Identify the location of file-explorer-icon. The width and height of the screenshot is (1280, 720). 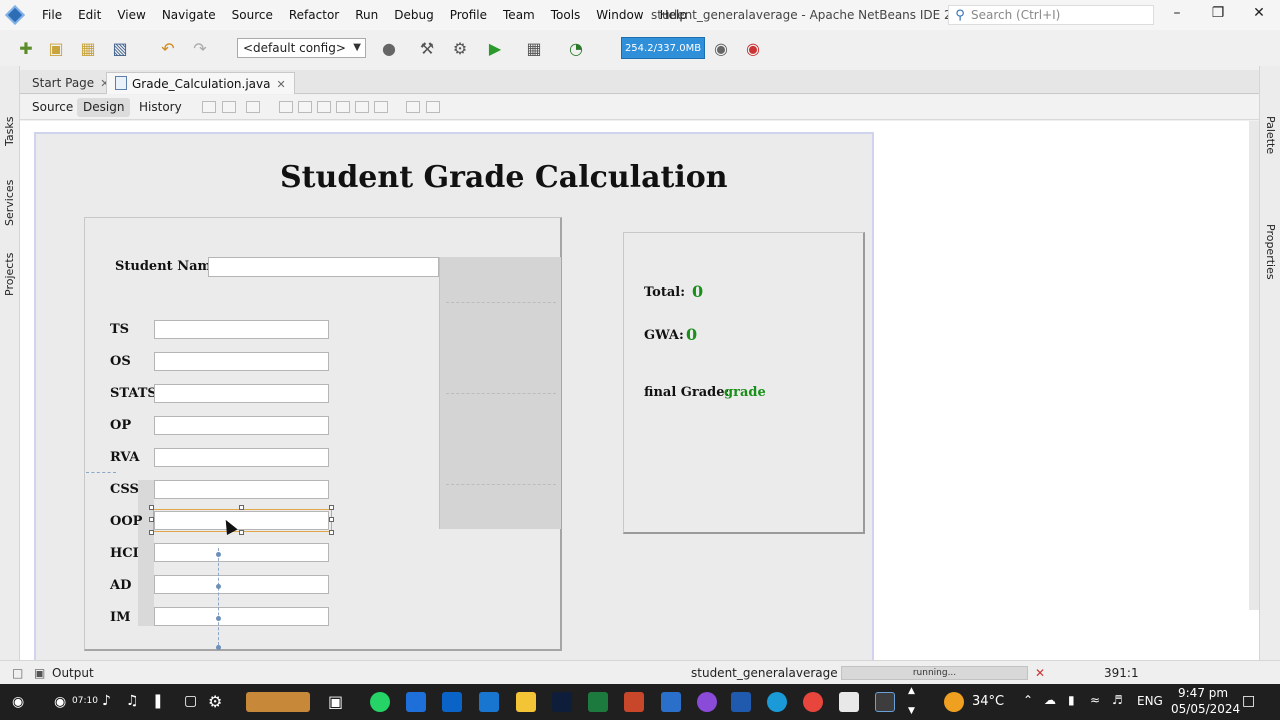
(416, 702).